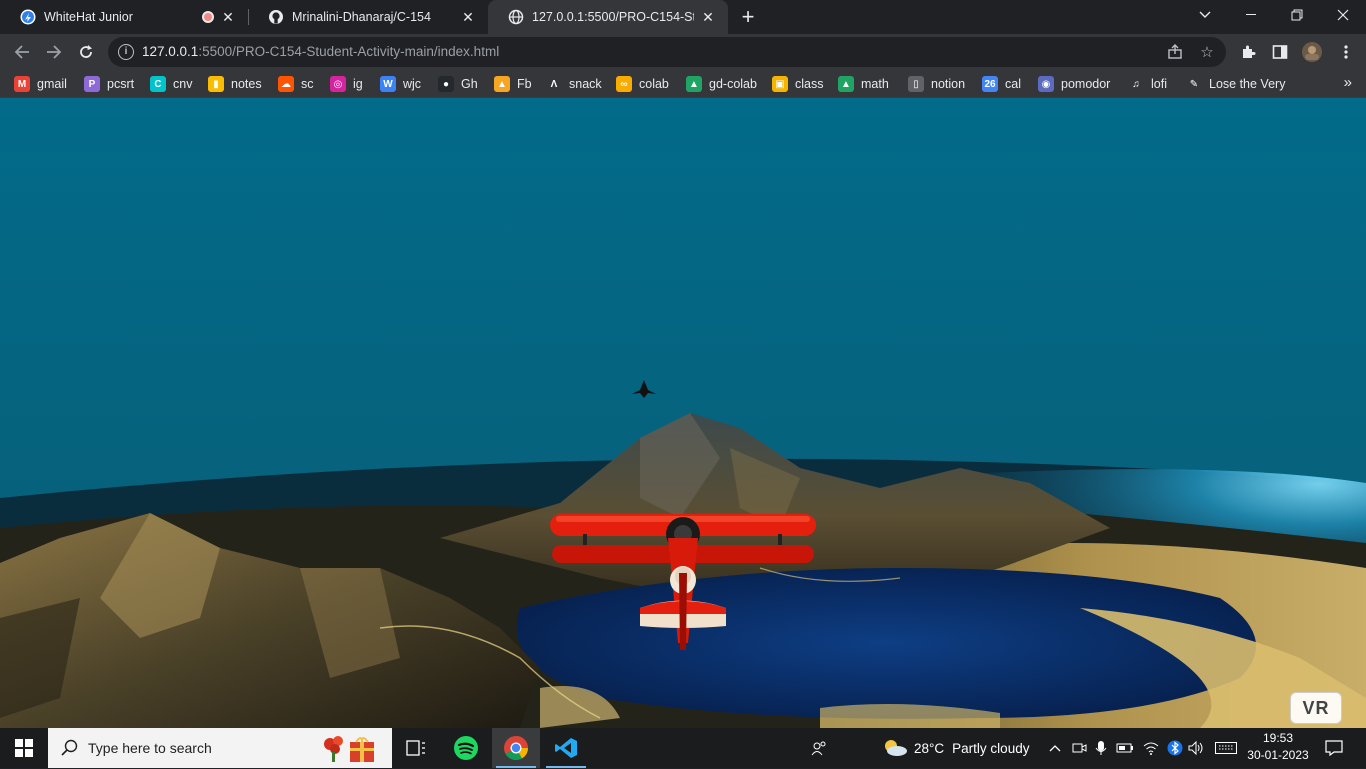 This screenshot has width=1366, height=769. I want to click on keep-icon: ▮, so click(216, 84).